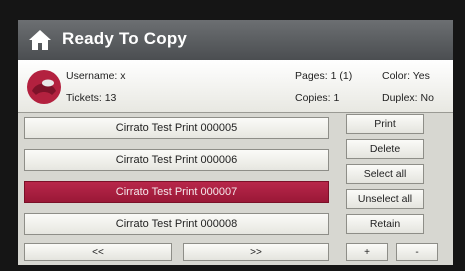  Describe the element at coordinates (125, 38) in the screenshot. I see `page-title: Ready To Copy` at that location.